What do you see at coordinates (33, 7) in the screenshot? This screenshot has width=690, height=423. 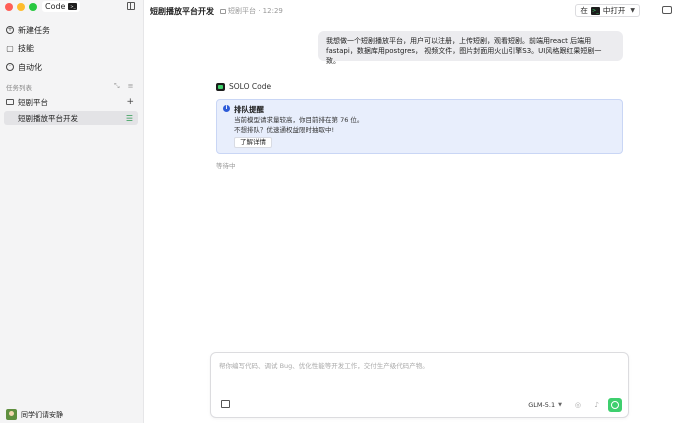 I see `maximize-window-button` at bounding box center [33, 7].